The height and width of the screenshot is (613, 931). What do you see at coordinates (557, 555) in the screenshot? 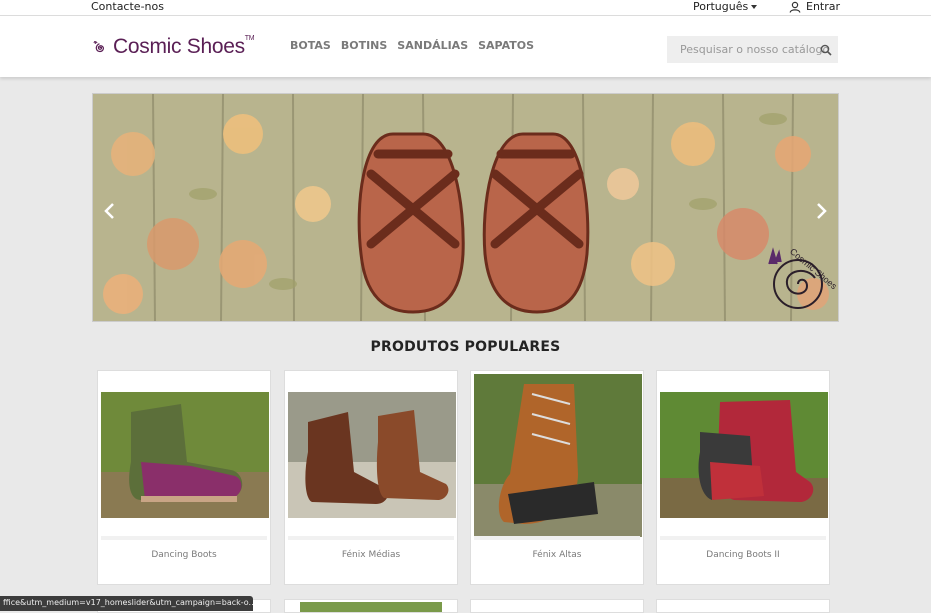
I see `product-name: Fénix Altas` at bounding box center [557, 555].